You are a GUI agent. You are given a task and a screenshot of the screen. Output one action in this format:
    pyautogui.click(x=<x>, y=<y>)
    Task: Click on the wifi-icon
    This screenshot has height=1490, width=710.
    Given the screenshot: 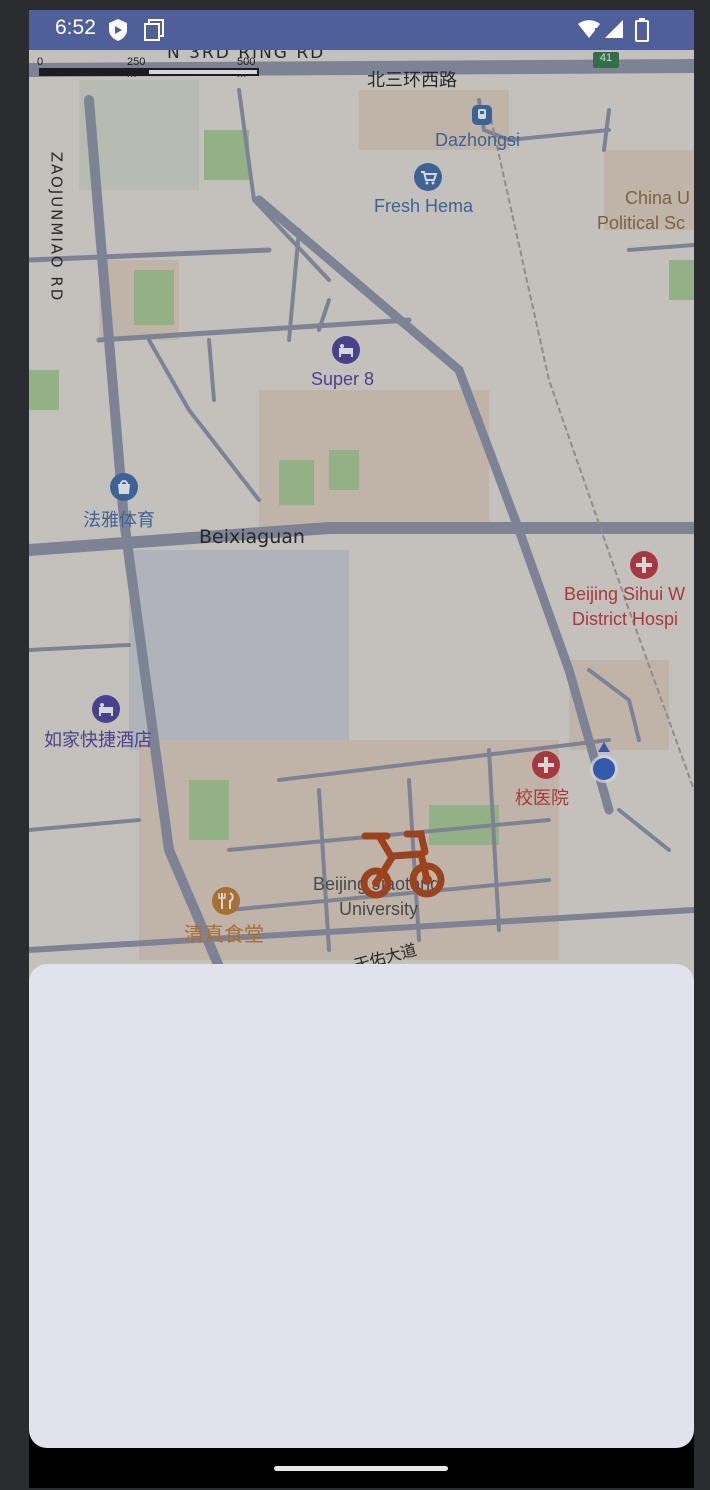 What is the action you would take?
    pyautogui.click(x=589, y=31)
    